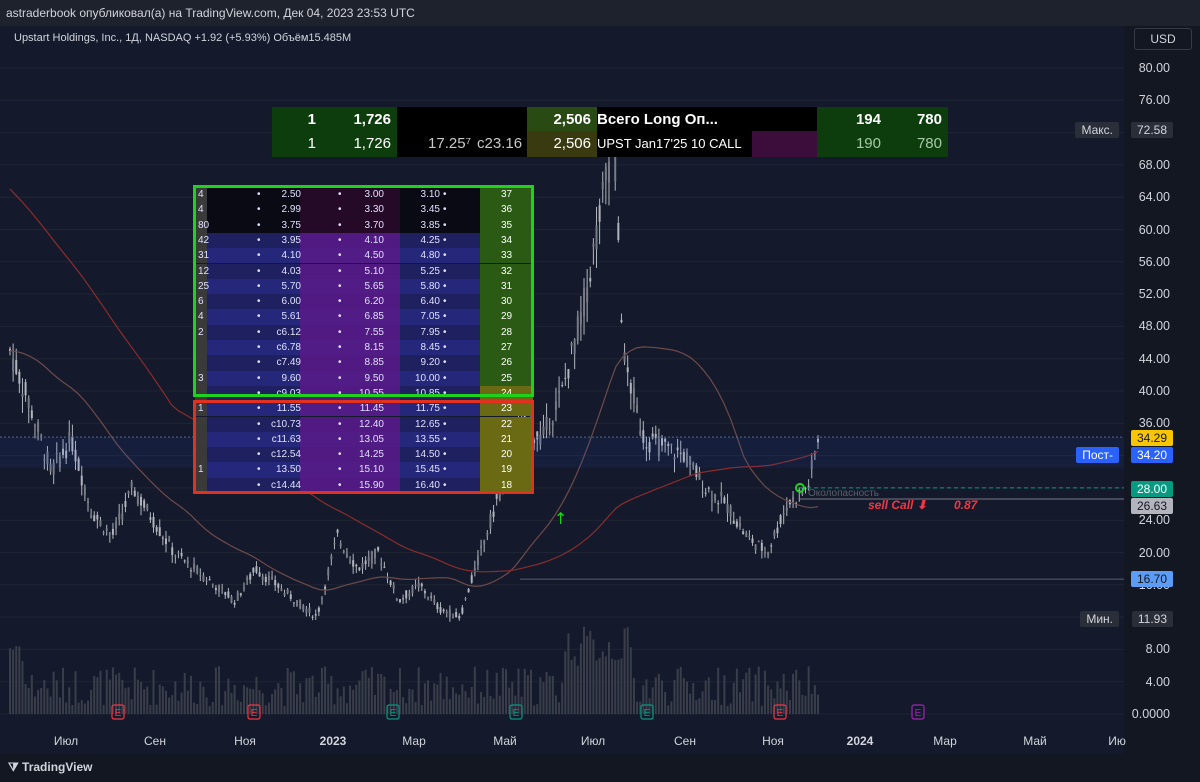  What do you see at coordinates (333, 741) in the screenshot?
I see `x-tick-label: 2023` at bounding box center [333, 741].